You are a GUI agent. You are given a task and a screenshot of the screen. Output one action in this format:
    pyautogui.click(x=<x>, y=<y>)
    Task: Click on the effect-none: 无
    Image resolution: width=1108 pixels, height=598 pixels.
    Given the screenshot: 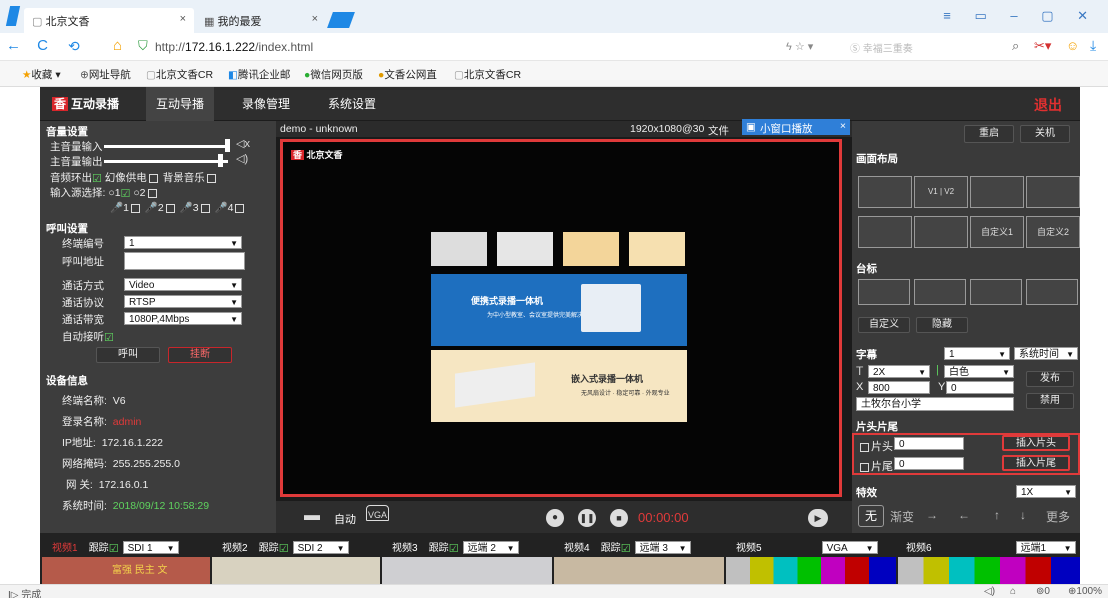 What is the action you would take?
    pyautogui.click(x=871, y=516)
    